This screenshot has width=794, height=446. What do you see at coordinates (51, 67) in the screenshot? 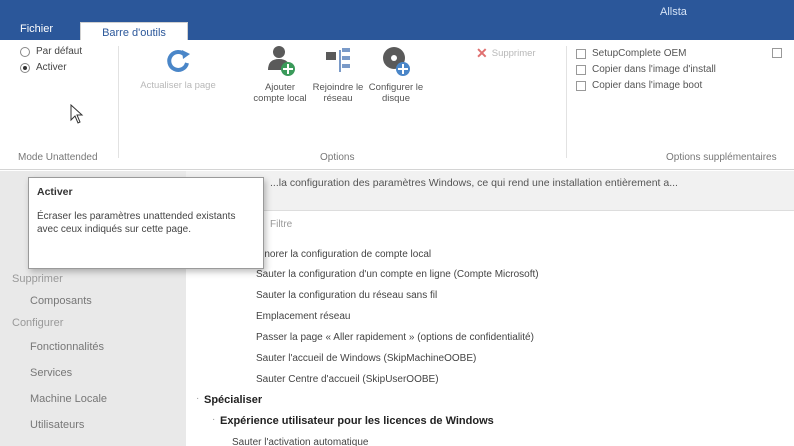
I see `radio-enable-label: Activer` at bounding box center [51, 67].